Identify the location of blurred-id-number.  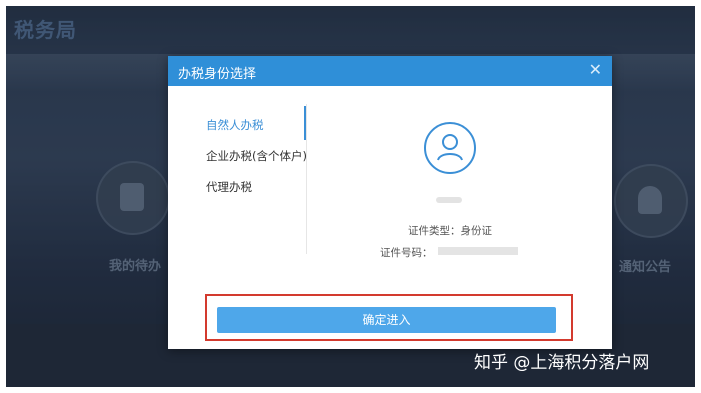
(478, 251).